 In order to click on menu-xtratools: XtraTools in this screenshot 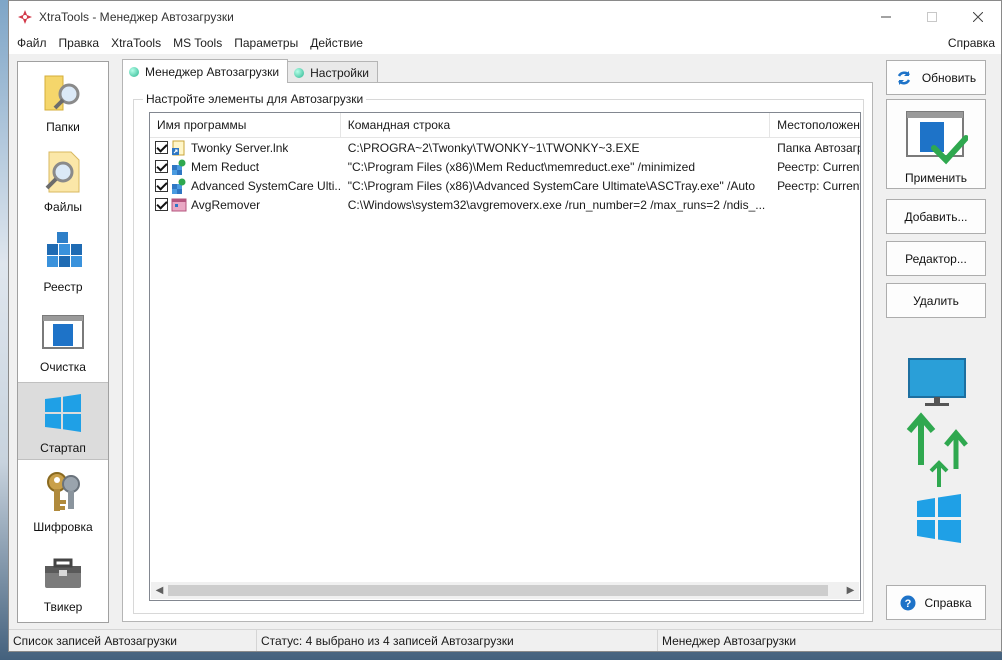, I will do `click(136, 43)`.